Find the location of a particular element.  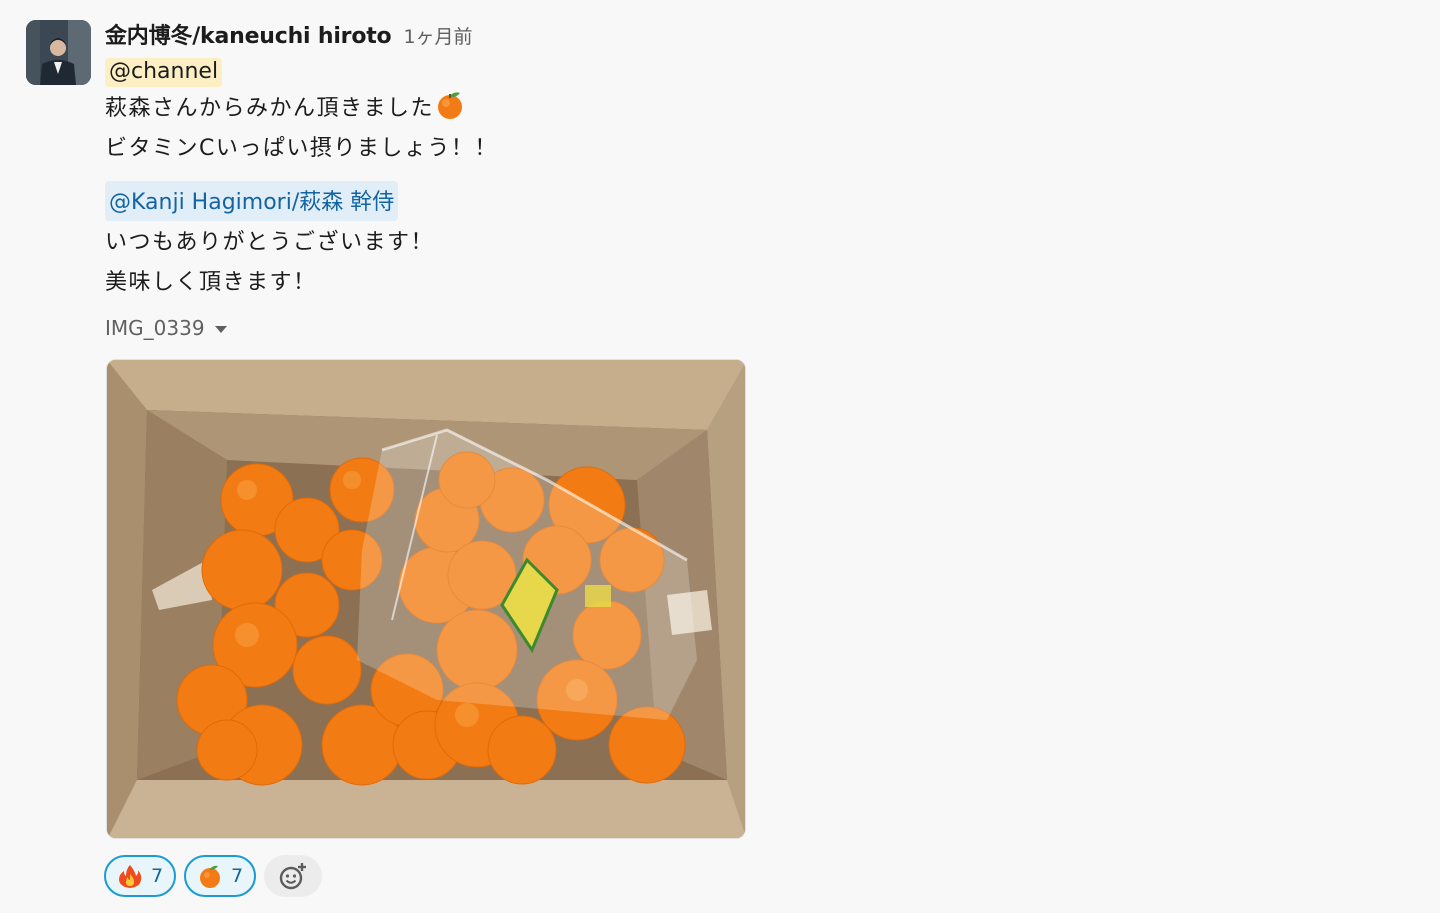

message-line: 美味しく頂きます！ is located at coordinates (555, 283).